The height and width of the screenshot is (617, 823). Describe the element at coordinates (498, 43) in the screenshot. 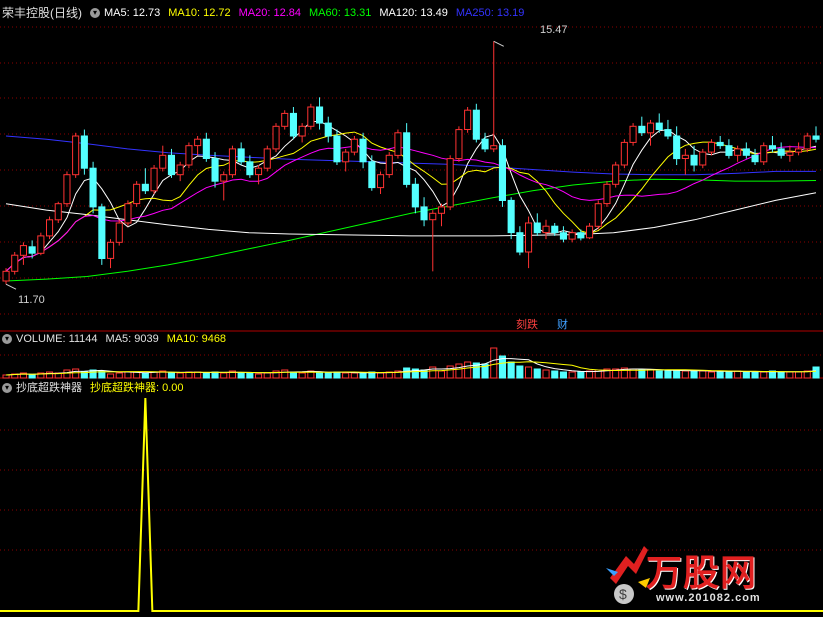

I see `high-marker` at that location.